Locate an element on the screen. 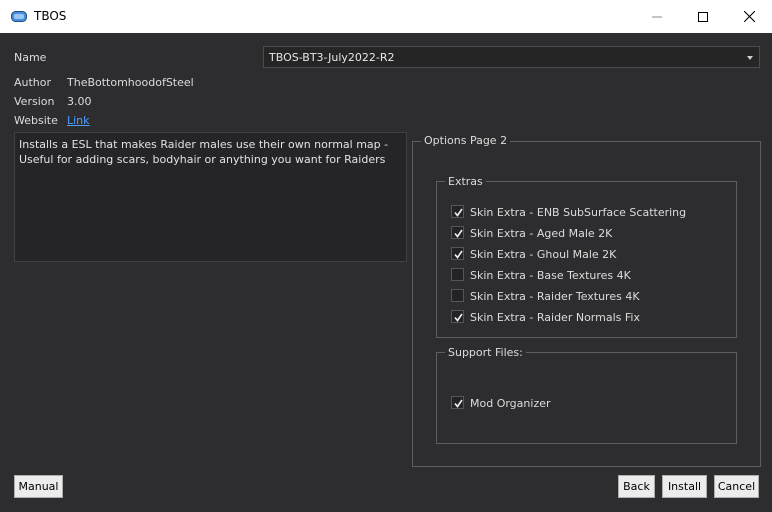 Image resolution: width=772 pixels, height=512 pixels. minimize-icon is located at coordinates (657, 16).